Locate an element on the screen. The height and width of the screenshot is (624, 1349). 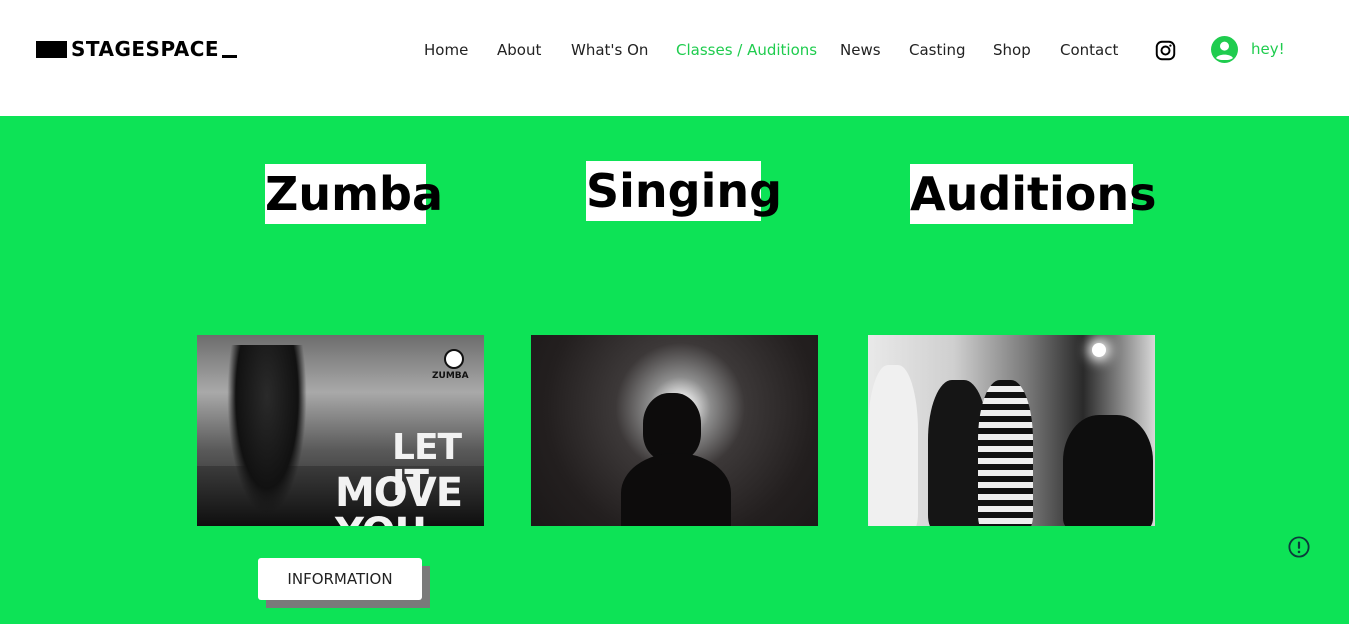
nav-home: Home is located at coordinates (446, 50).